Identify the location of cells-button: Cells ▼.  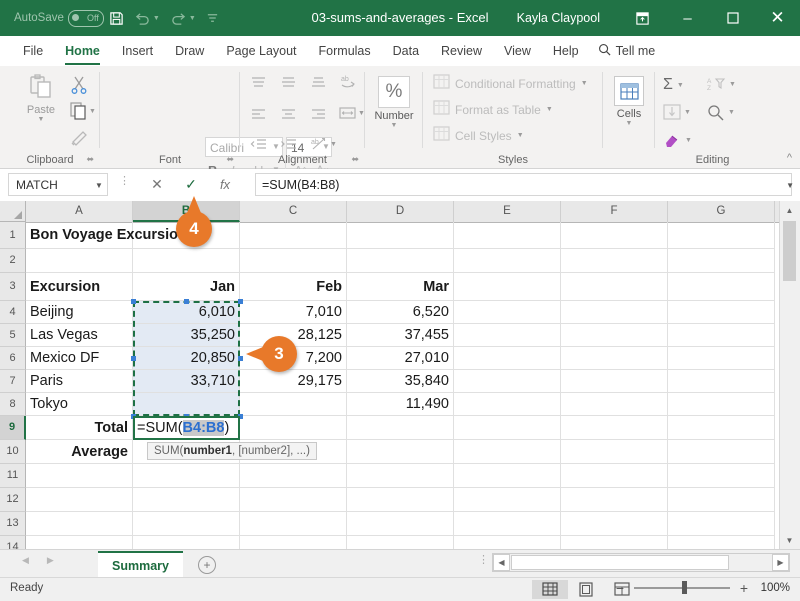
(629, 101).